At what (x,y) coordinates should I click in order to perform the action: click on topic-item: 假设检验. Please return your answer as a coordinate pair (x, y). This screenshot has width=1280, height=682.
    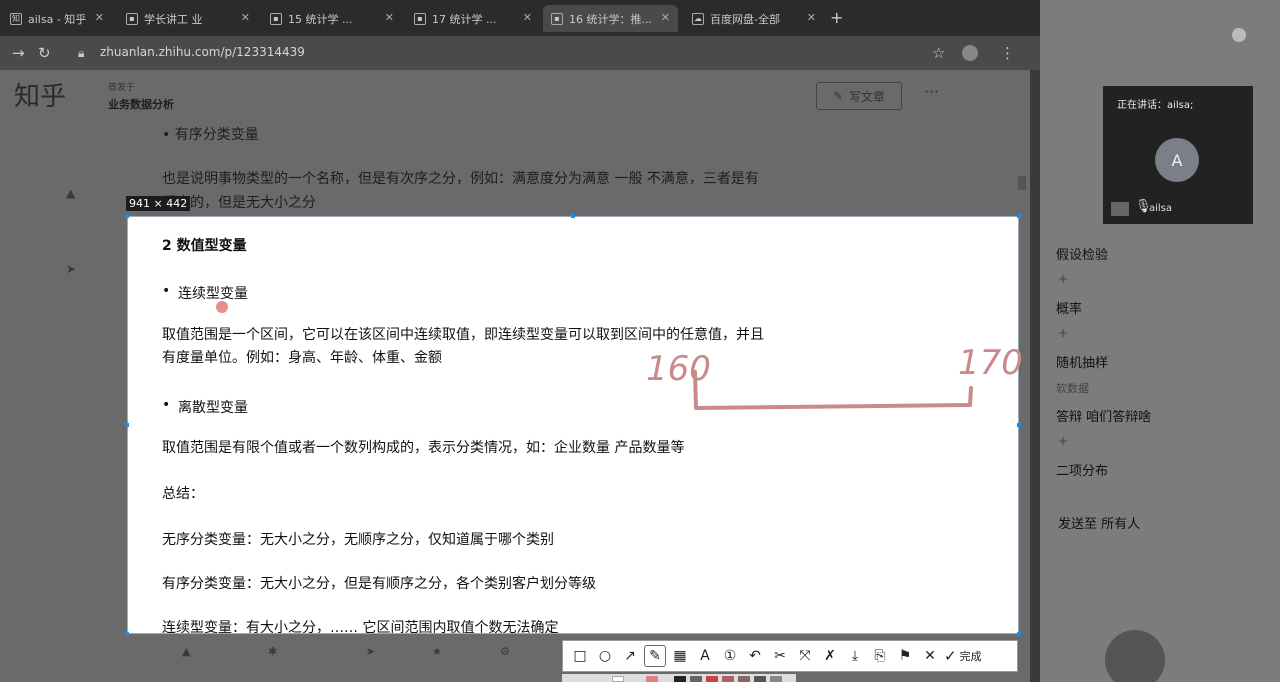
    Looking at the image, I should click on (1082, 255).